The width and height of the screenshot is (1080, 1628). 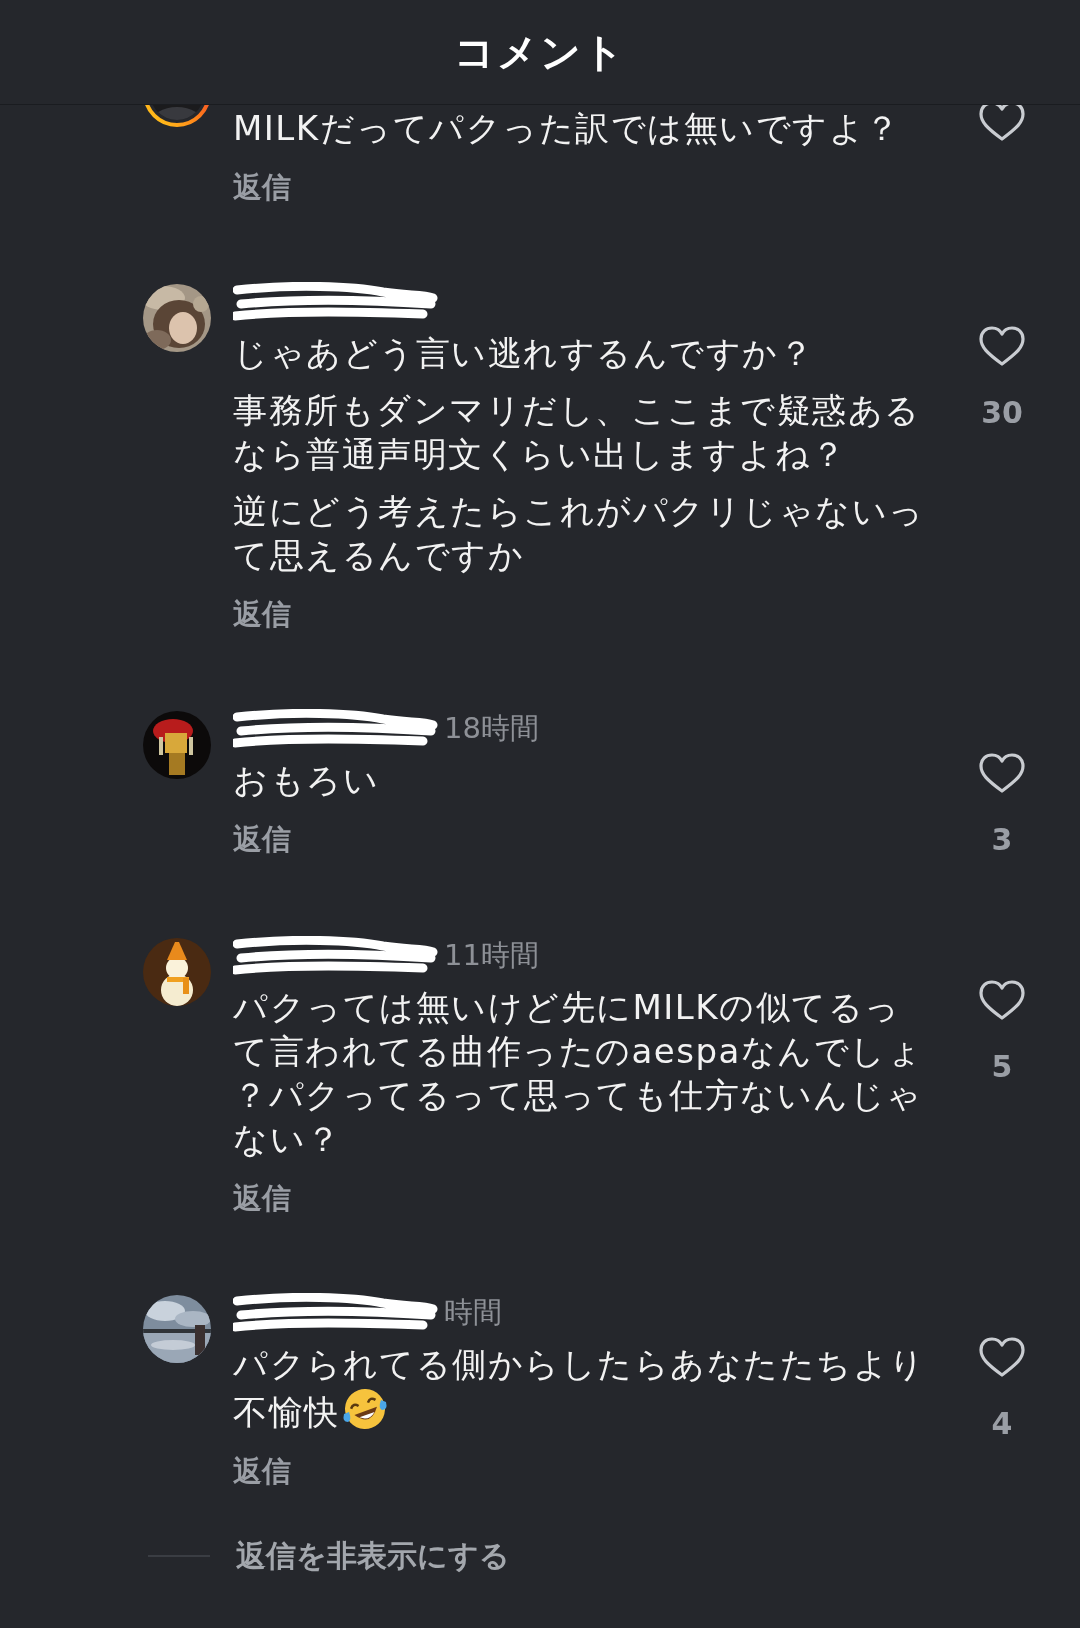 I want to click on comment-time: 時間, so click(x=473, y=1312).